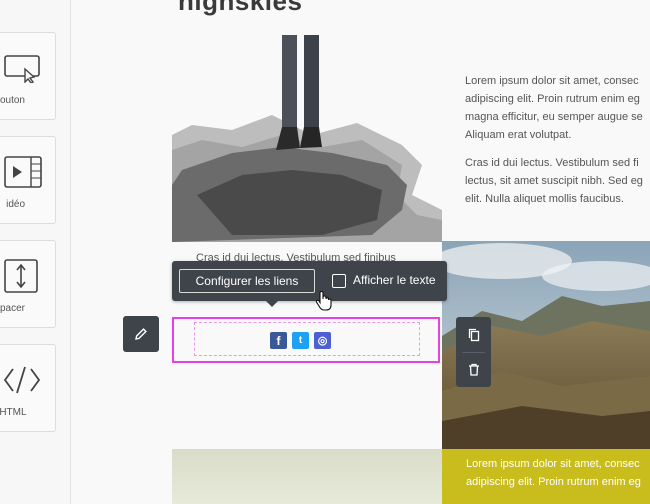 Image resolution: width=650 pixels, height=504 pixels. Describe the element at coordinates (247, 281) in the screenshot. I see `configure-links-button: Configurer les liens` at that location.